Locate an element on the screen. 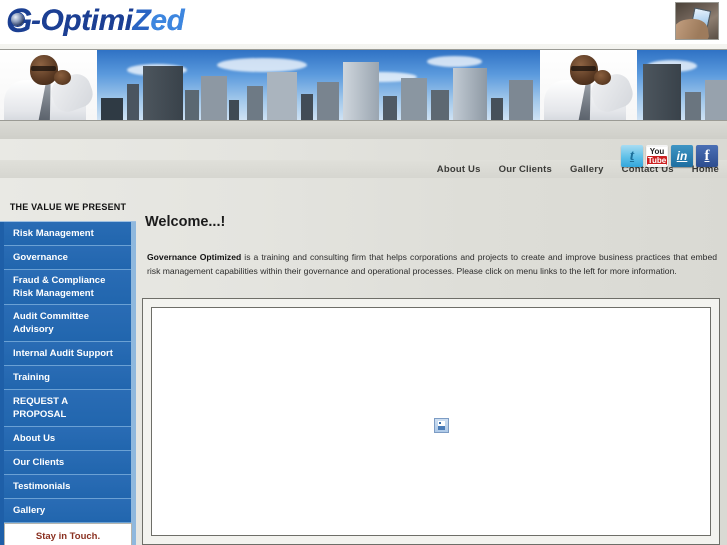 This screenshot has width=727, height=545. banner-glasses-left is located at coordinates (43, 68).